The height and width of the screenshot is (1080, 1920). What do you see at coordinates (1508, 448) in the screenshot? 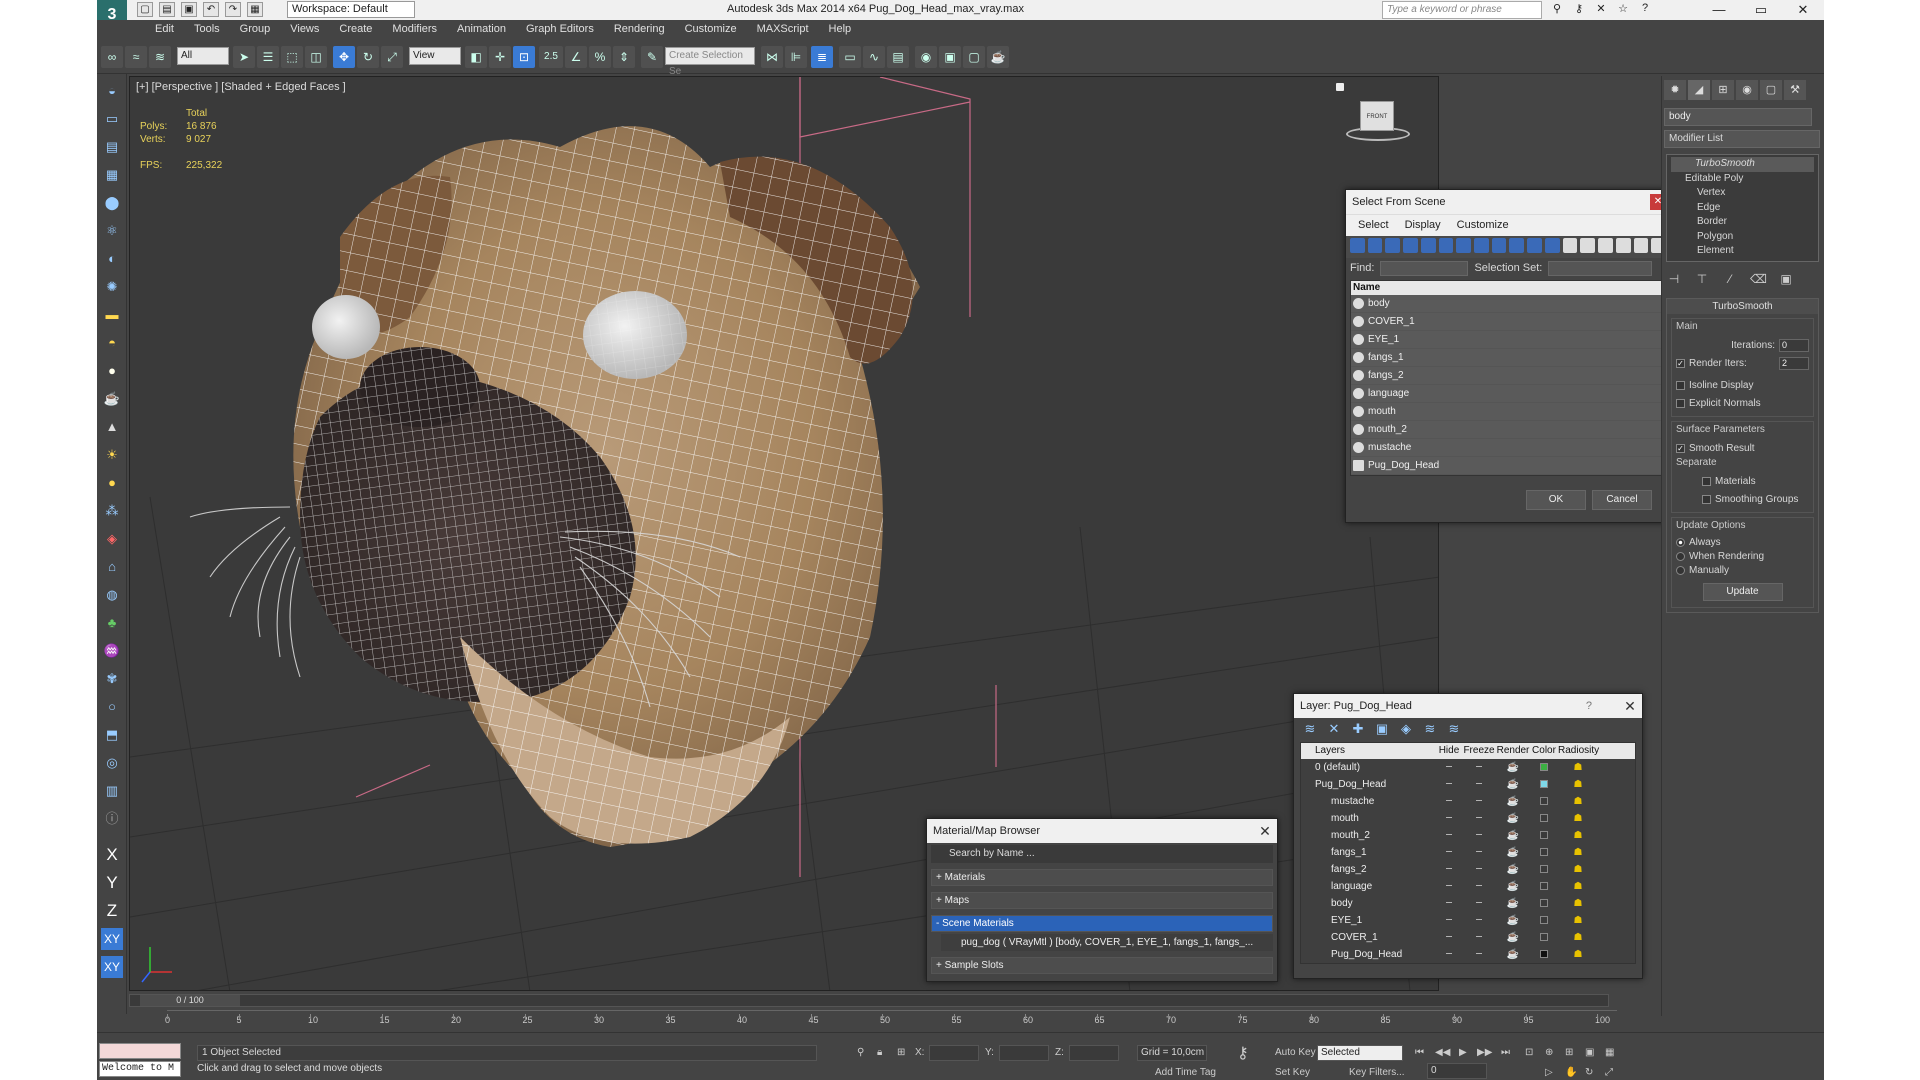
I see `list-item: mustache` at bounding box center [1508, 448].